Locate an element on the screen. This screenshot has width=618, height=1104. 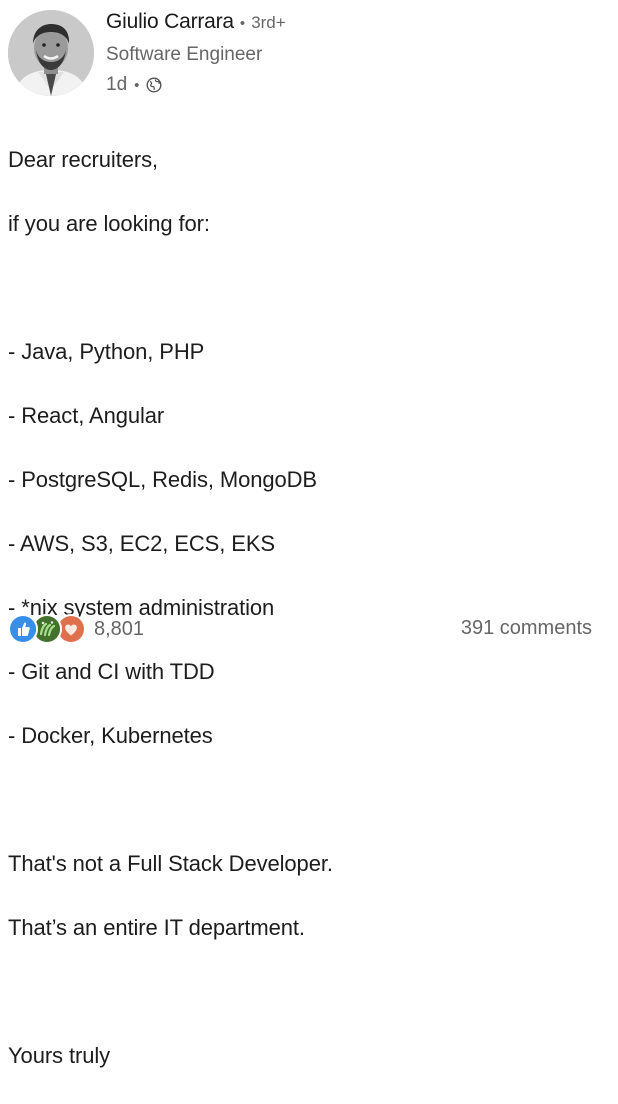
like-icon is located at coordinates (23, 629).